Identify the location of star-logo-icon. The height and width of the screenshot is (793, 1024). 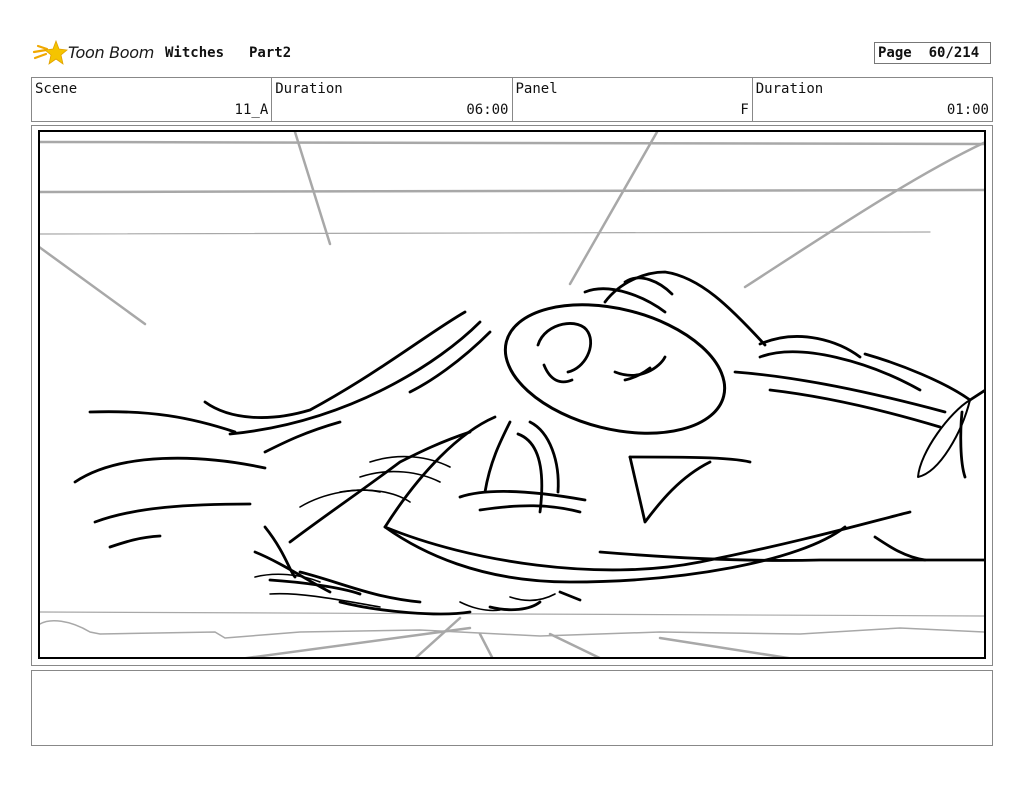
(50, 52).